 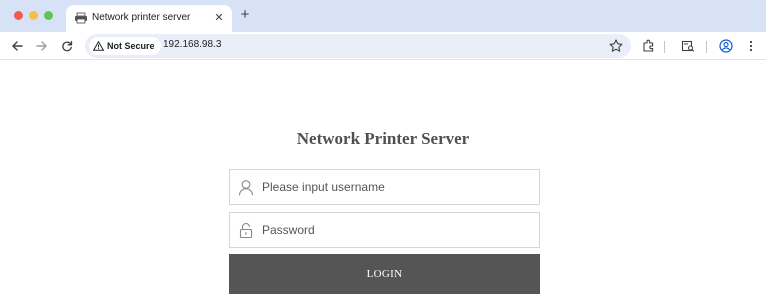 What do you see at coordinates (397, 230) in the screenshot?
I see `password-input` at bounding box center [397, 230].